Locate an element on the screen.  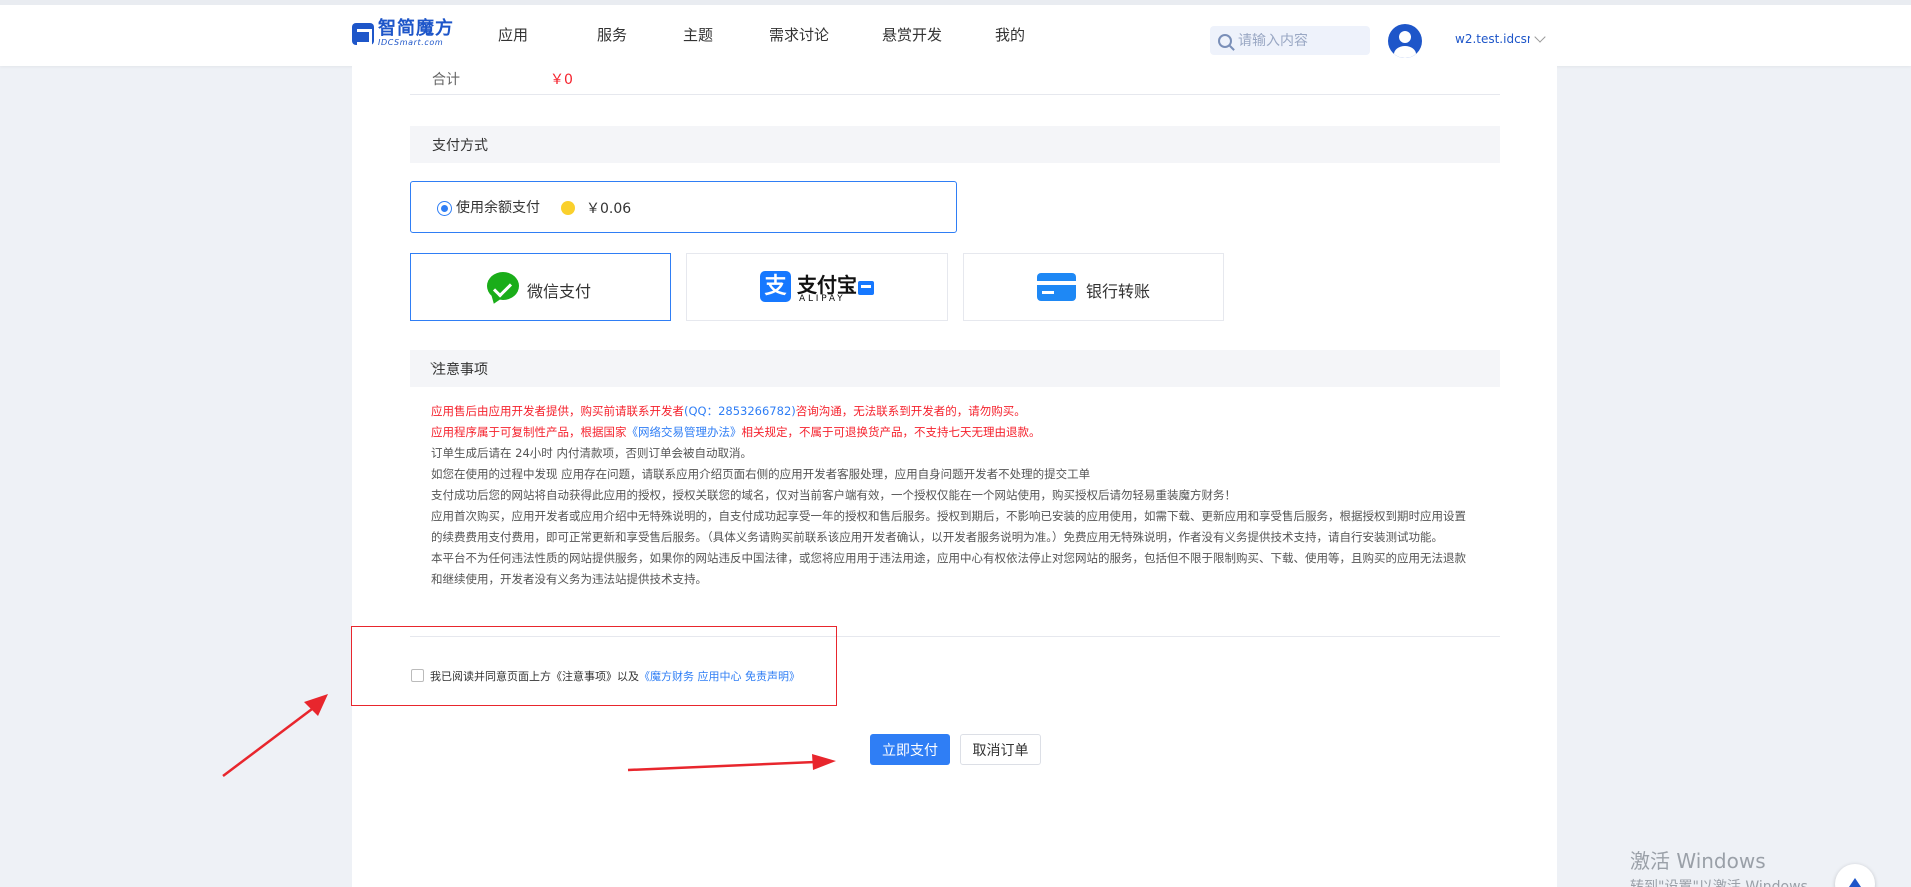
logo-icon is located at coordinates (363, 33).